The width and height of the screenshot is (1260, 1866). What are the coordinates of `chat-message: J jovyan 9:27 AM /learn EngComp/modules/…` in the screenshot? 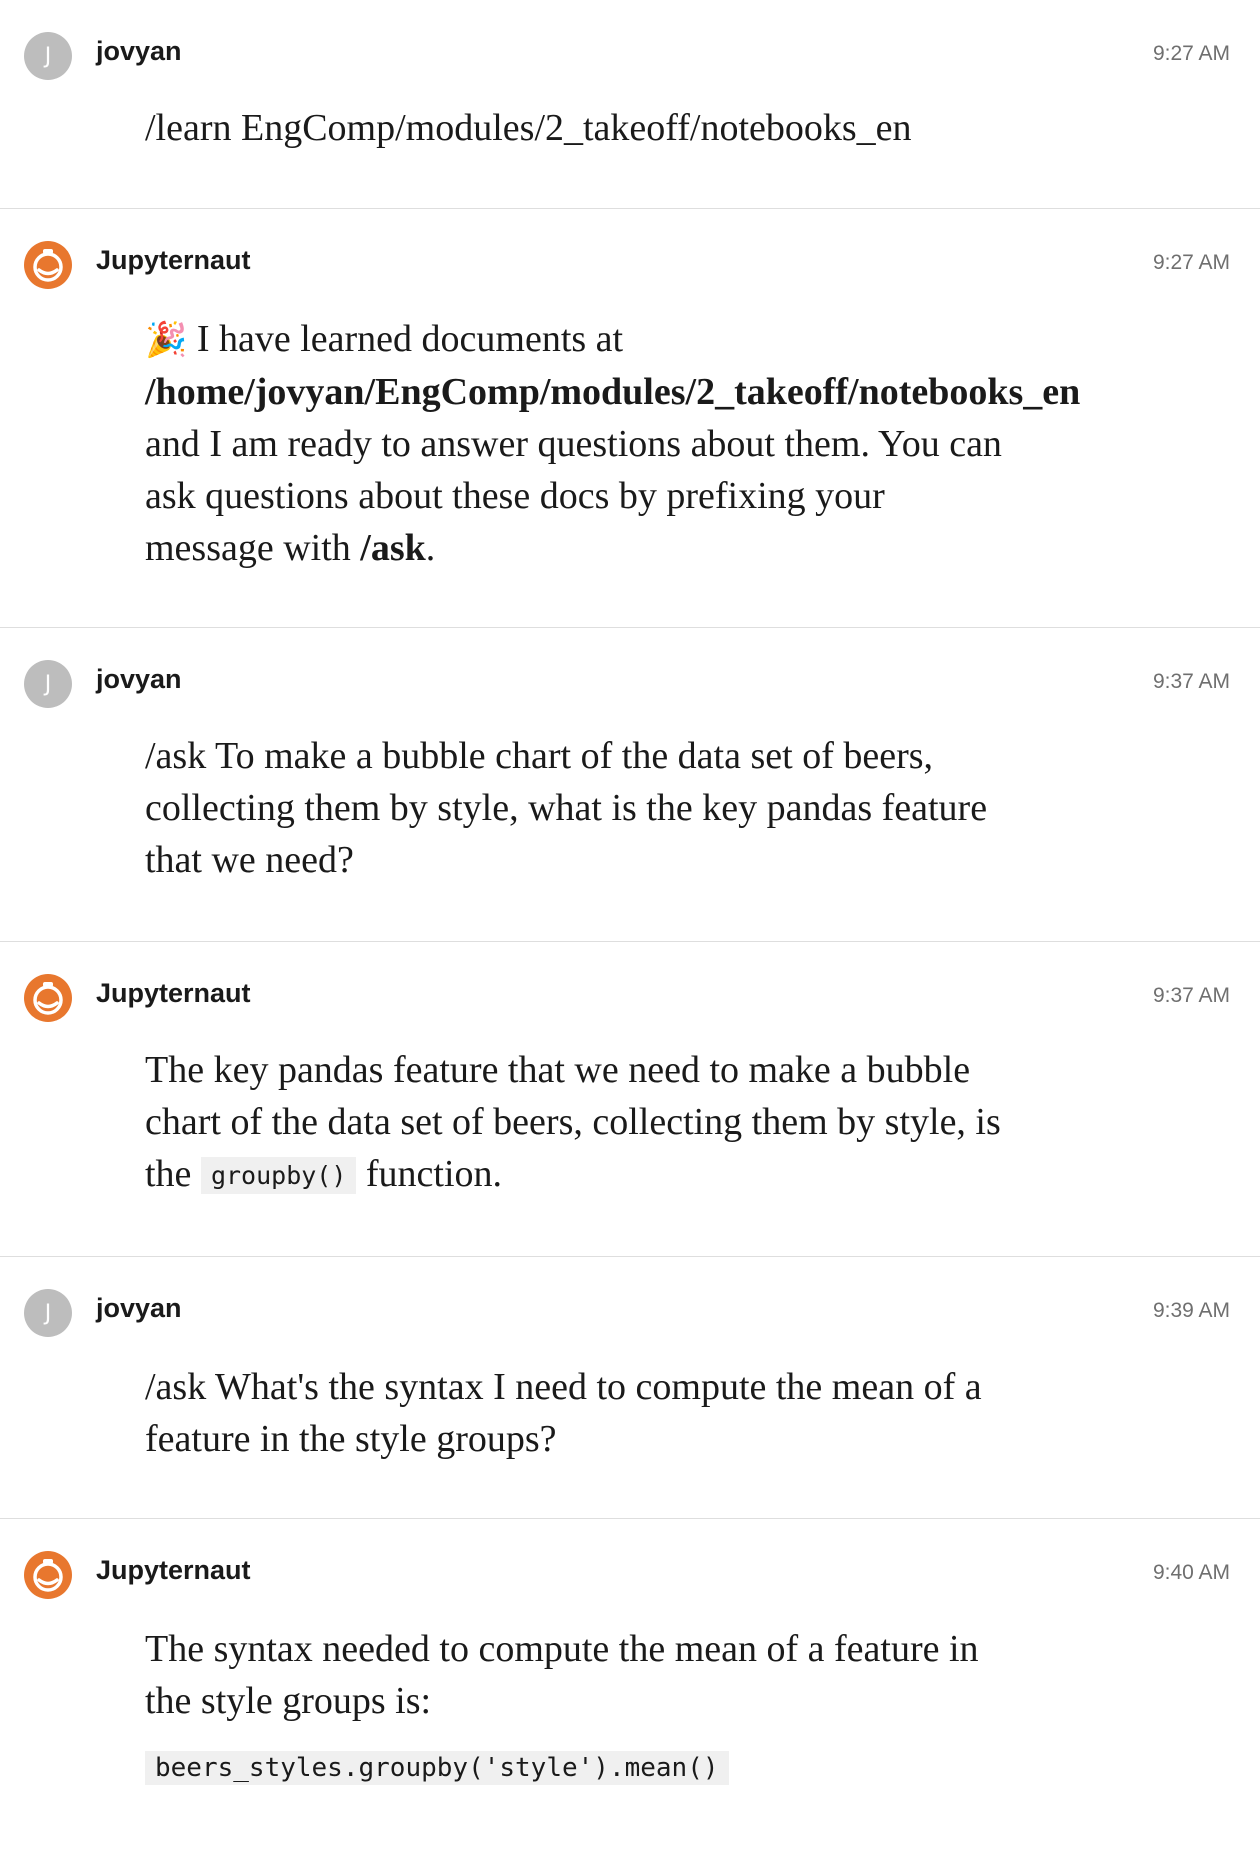 It's located at (630, 104).